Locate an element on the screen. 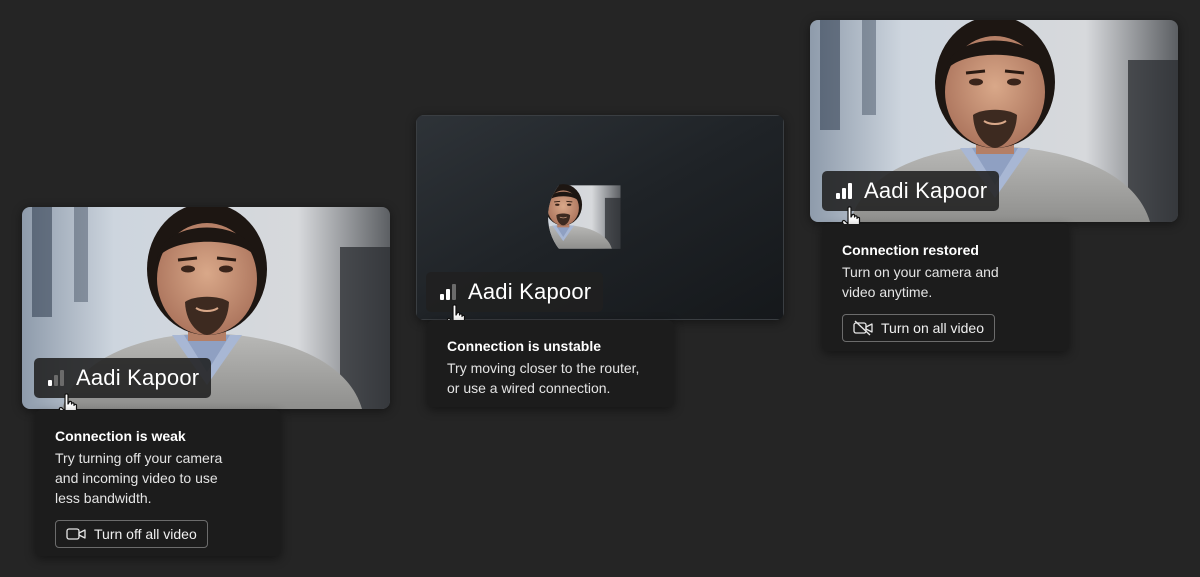 The image size is (1200, 577). video-camera-icon is located at coordinates (76, 534).